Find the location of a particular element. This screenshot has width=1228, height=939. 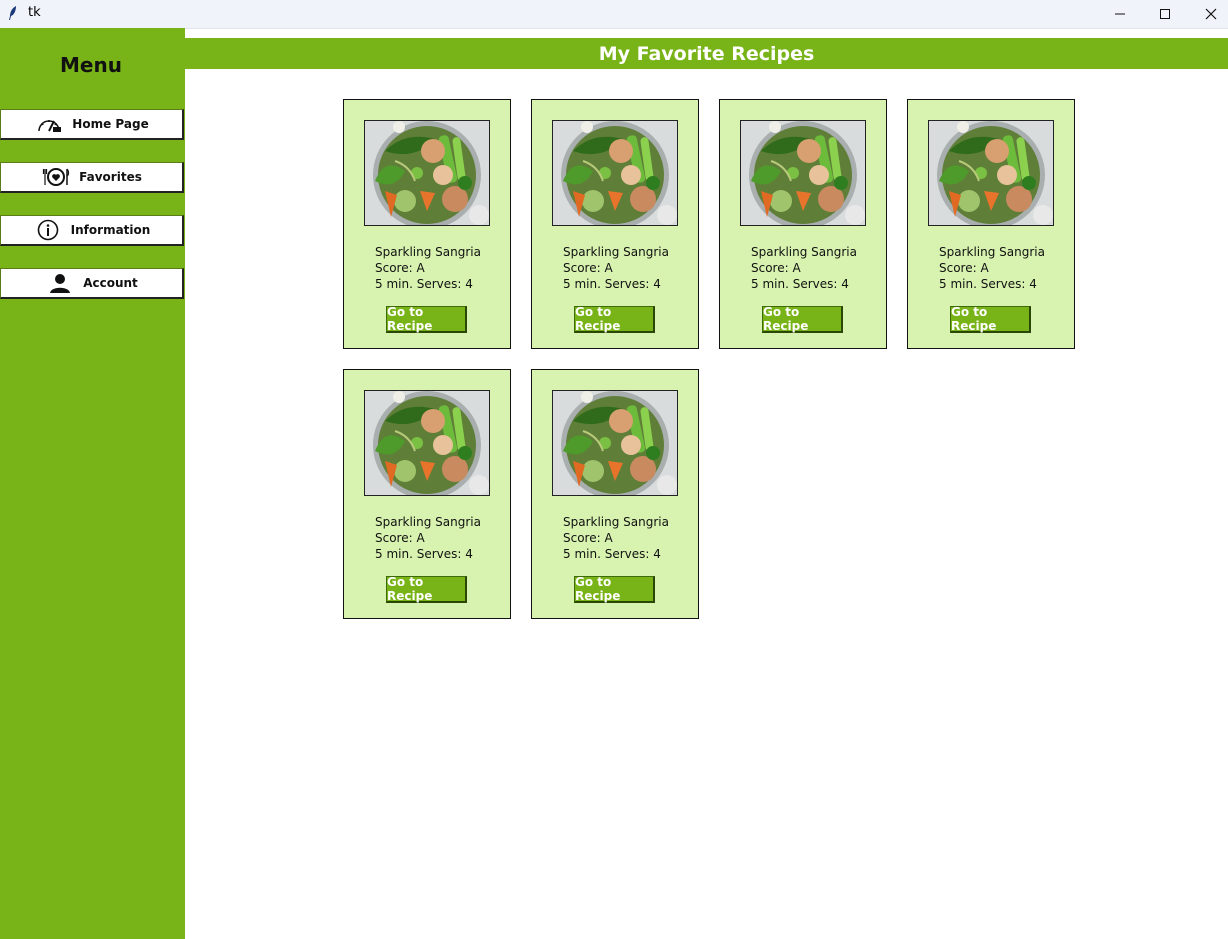

window-title: tk is located at coordinates (34, 12).